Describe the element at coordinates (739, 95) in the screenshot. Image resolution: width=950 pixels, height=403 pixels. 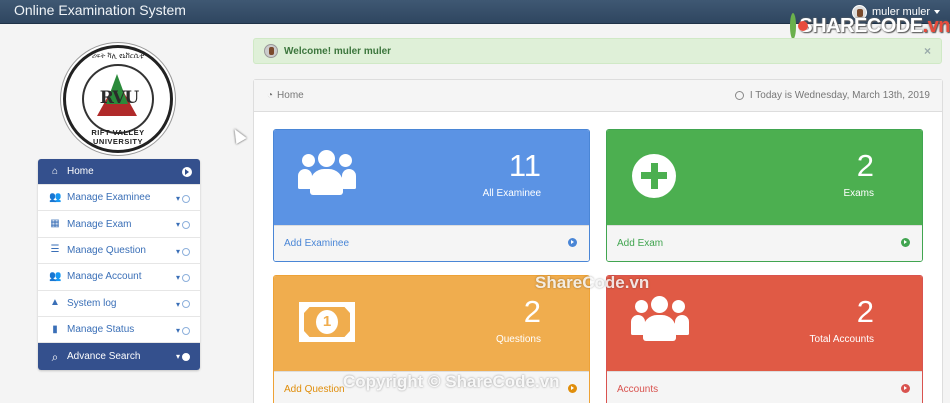
I see `clock-icon` at that location.